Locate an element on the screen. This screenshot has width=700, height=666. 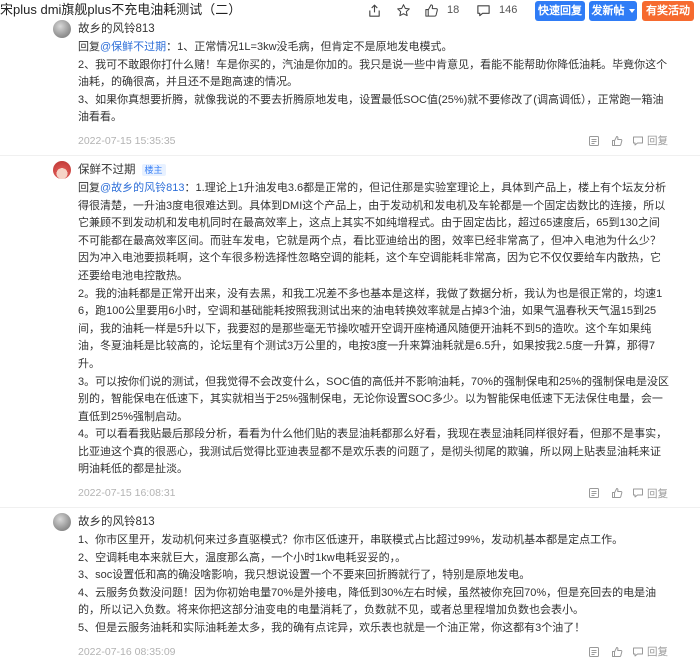
thumb-up-icon is located at coordinates (431, 10).